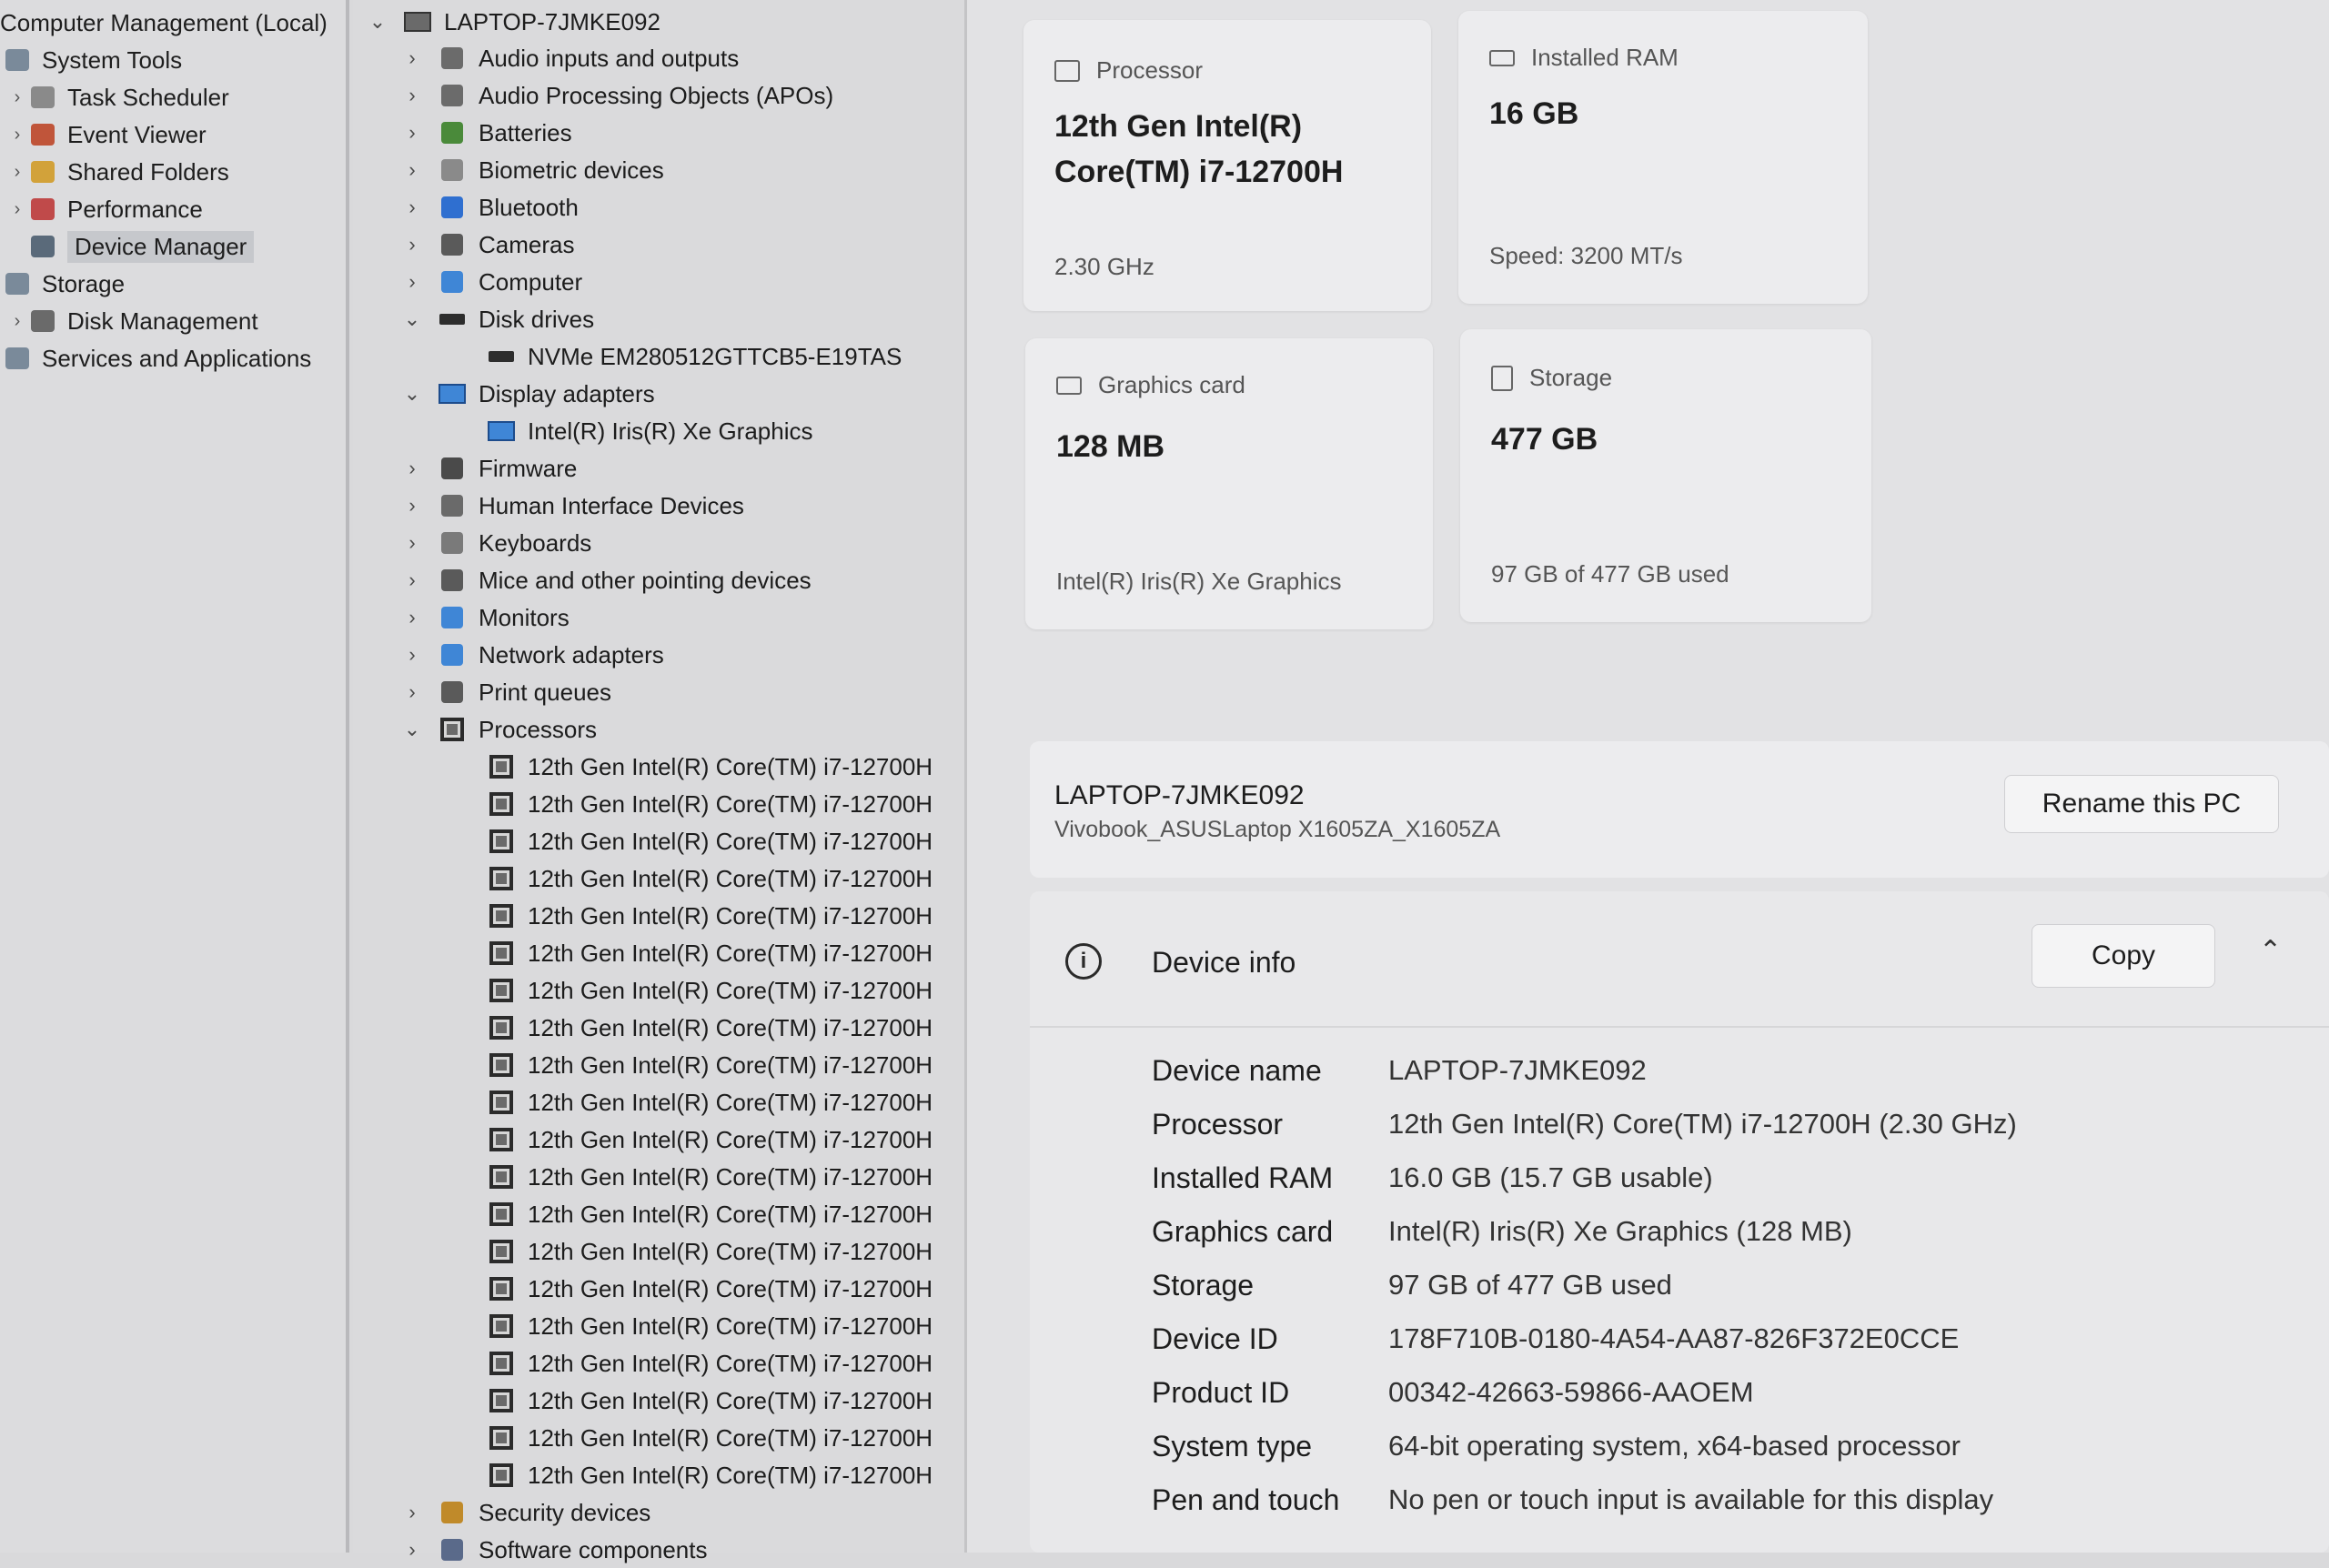 The height and width of the screenshot is (1568, 2329). I want to click on nav-item: › Disk Management, so click(132, 321).